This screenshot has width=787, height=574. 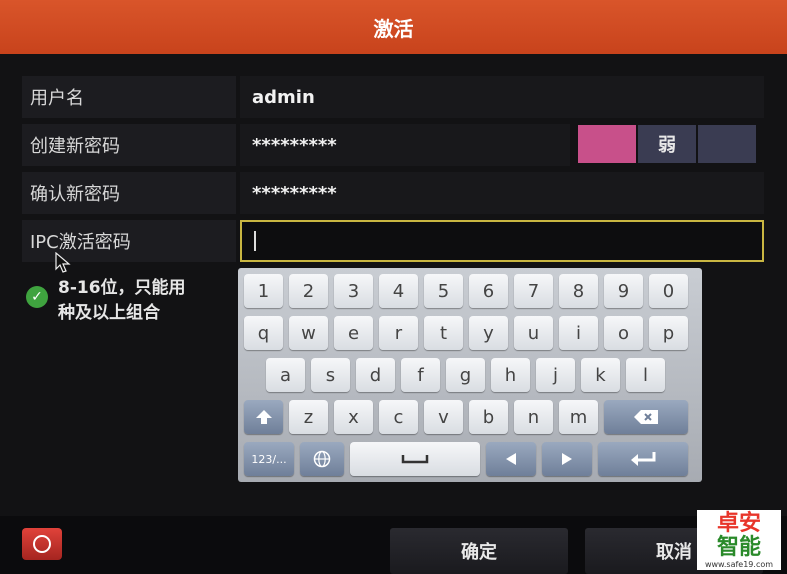 I want to click on key: v, so click(x=443, y=417).